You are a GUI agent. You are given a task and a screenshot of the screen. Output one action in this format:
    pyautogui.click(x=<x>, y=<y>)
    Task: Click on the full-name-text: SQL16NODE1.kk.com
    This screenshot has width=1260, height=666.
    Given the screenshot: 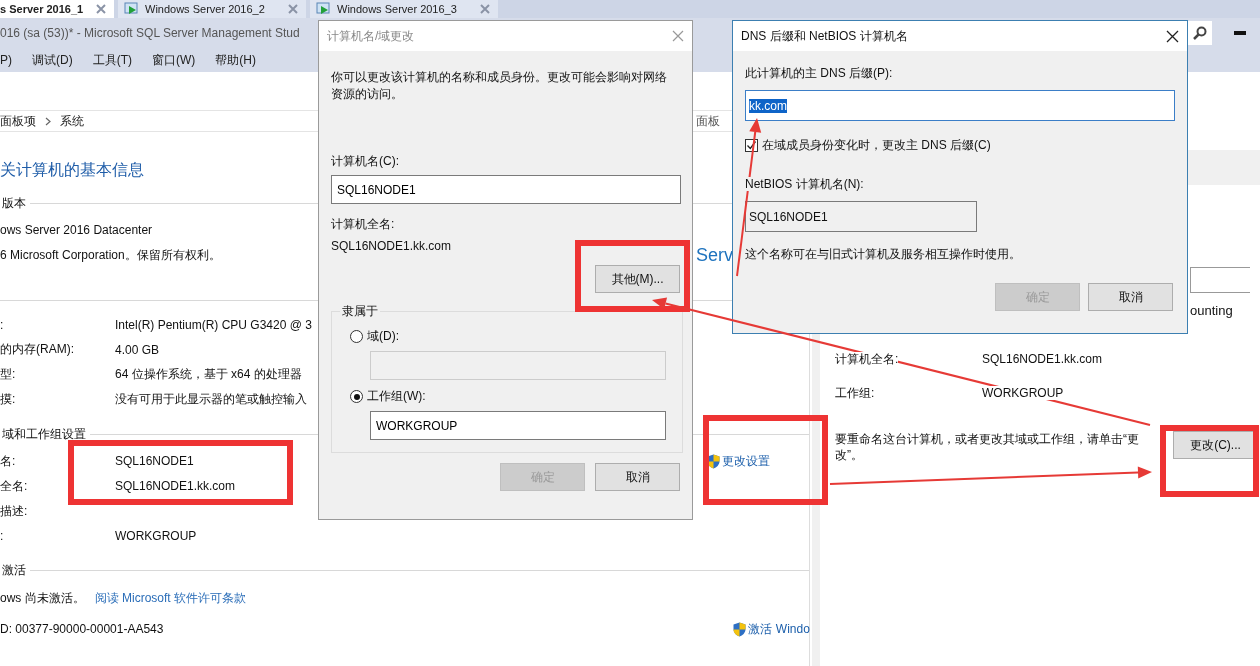 What is the action you would take?
    pyautogui.click(x=392, y=246)
    